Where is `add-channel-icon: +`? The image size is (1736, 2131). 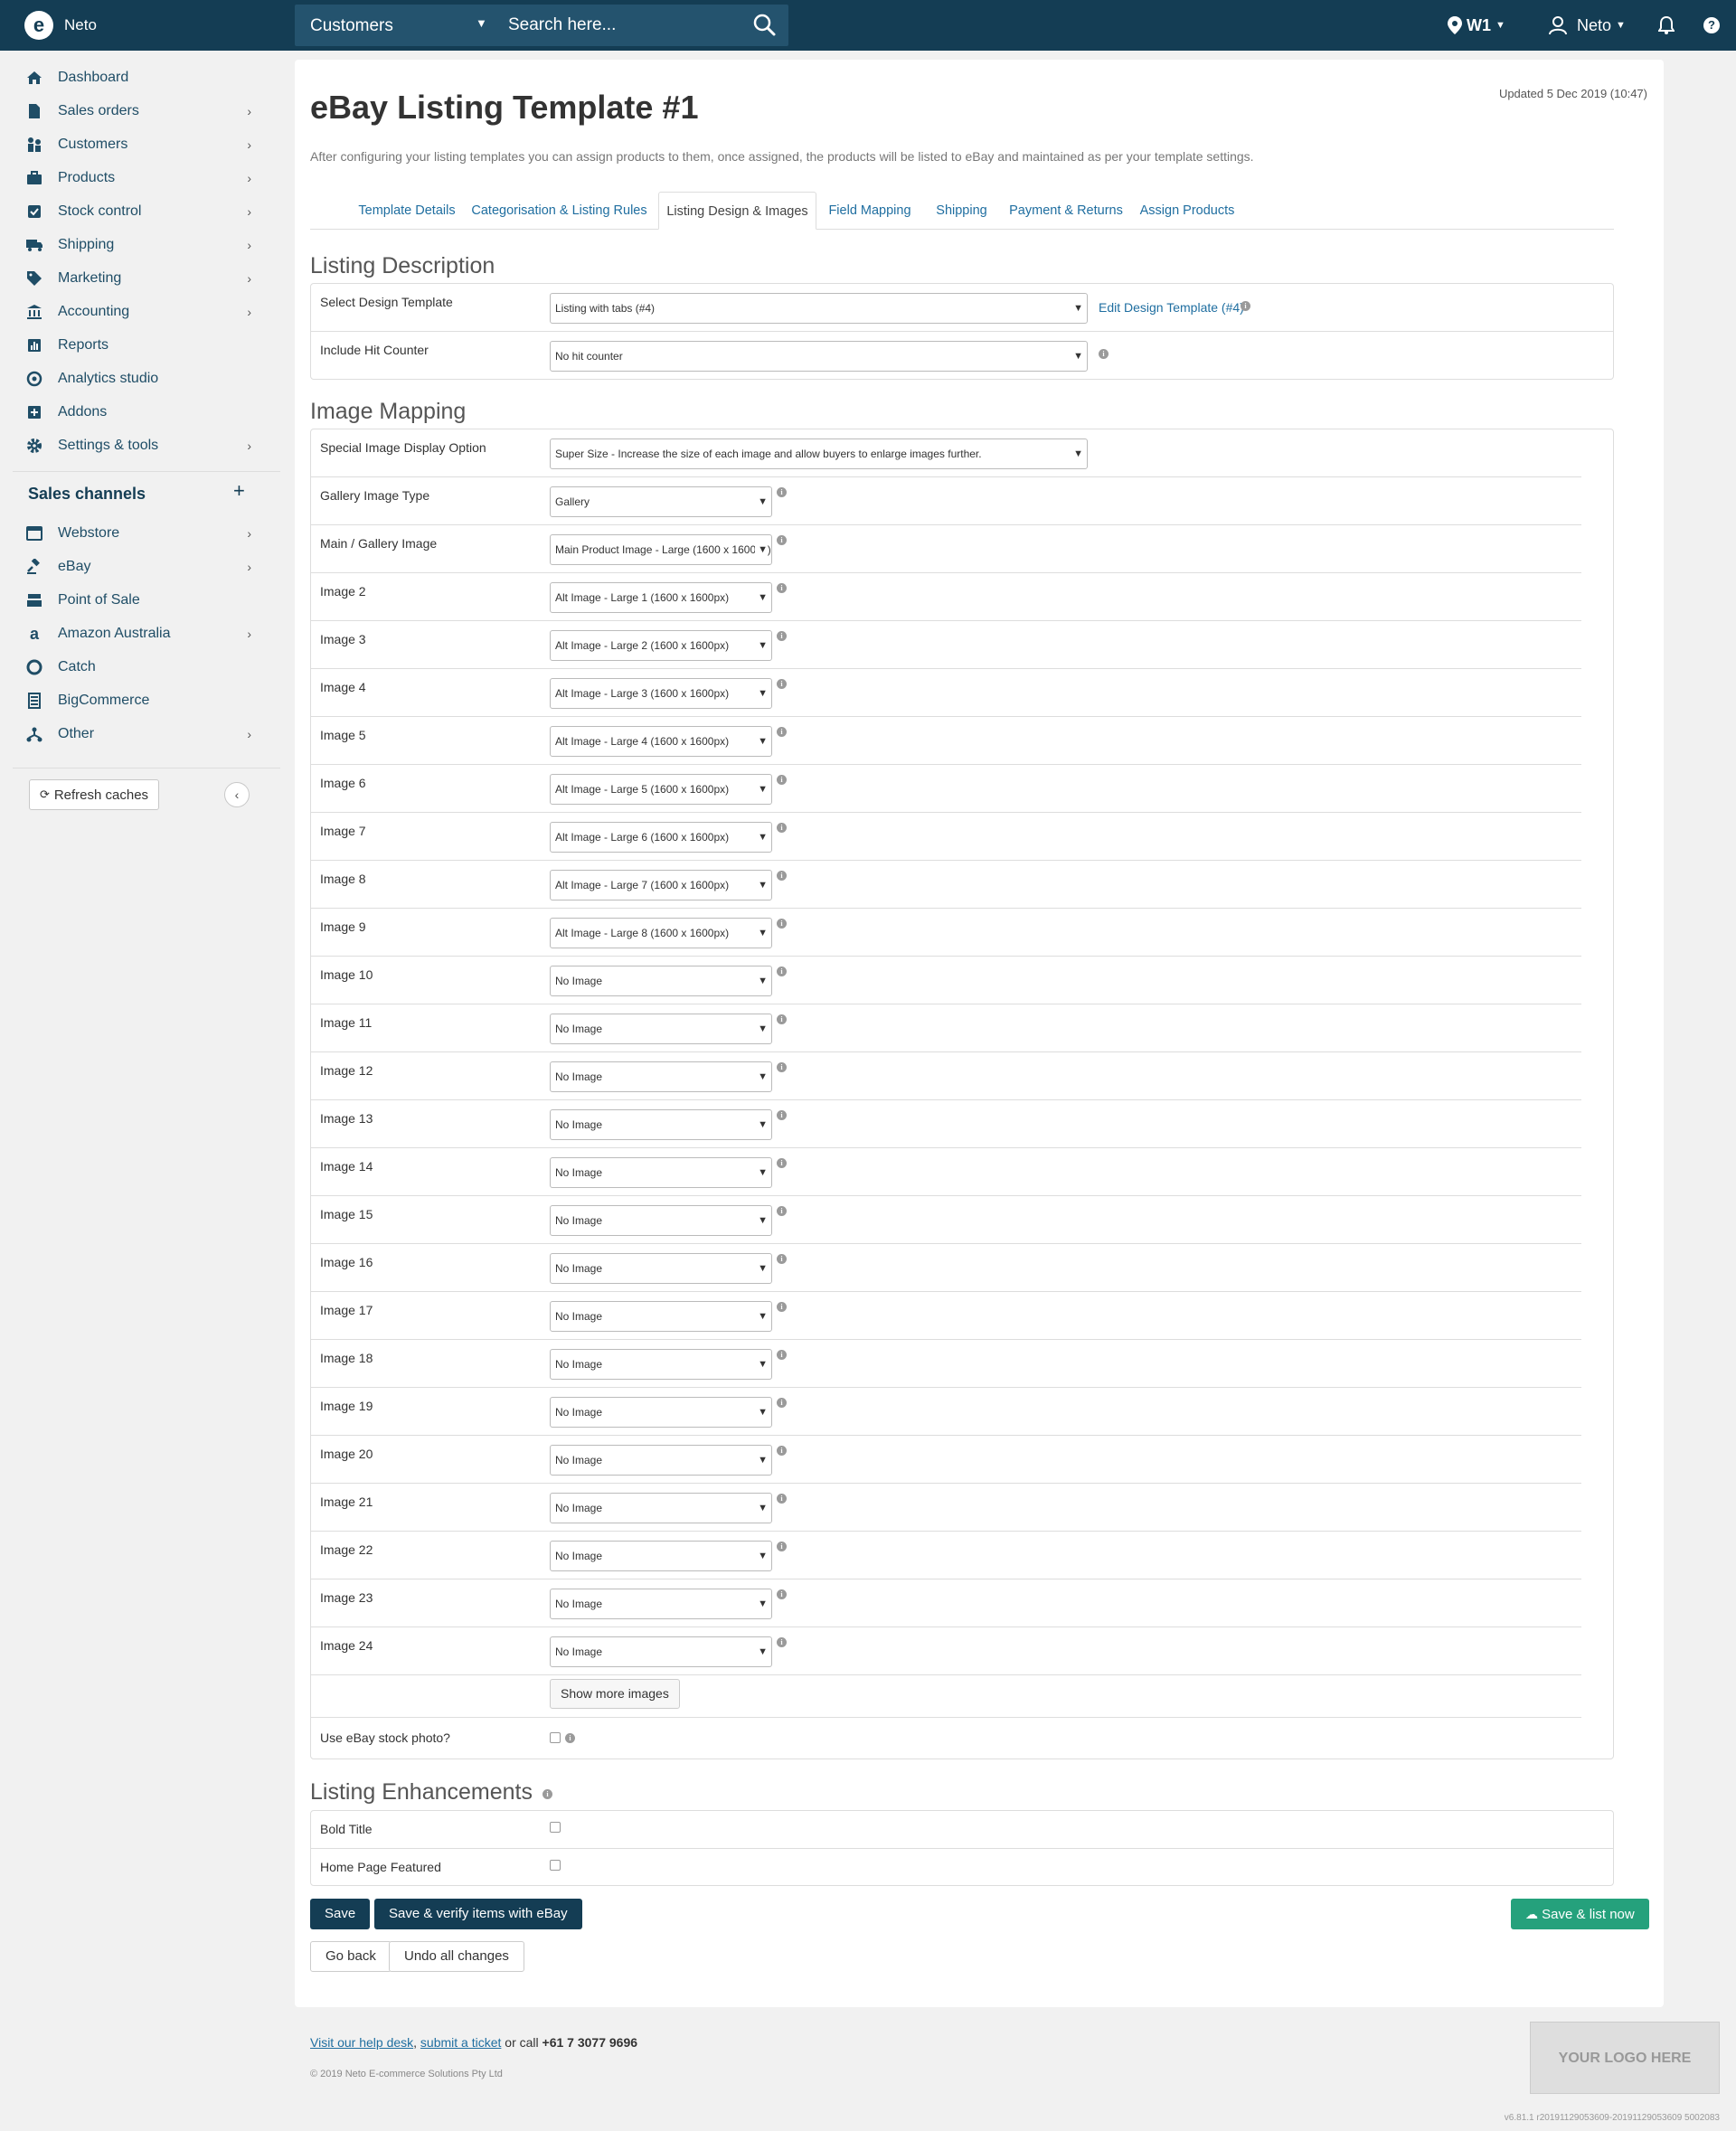 add-channel-icon: + is located at coordinates (239, 491).